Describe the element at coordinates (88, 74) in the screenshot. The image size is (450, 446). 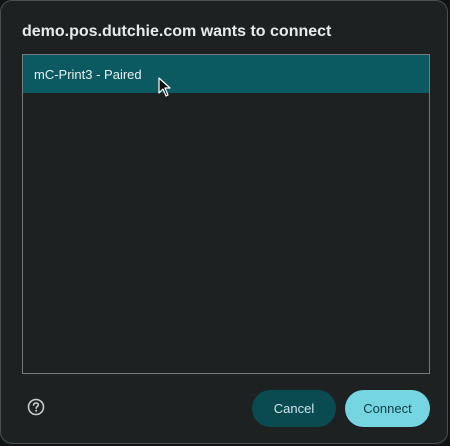
I see `device-item-label: mC-Print3 - Paired` at that location.